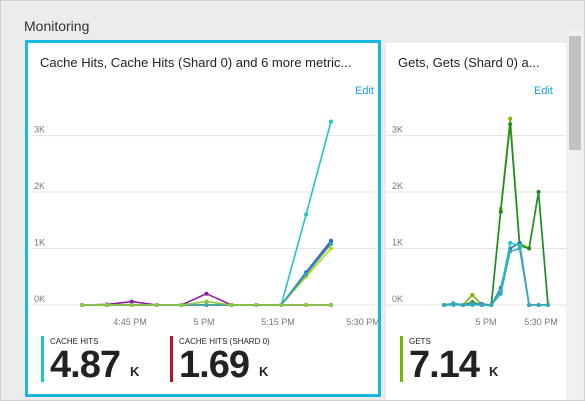 Image resolution: width=585 pixels, height=401 pixels. Describe the element at coordinates (130, 322) in the screenshot. I see `x-tick-label: 4:45 PM` at that location.